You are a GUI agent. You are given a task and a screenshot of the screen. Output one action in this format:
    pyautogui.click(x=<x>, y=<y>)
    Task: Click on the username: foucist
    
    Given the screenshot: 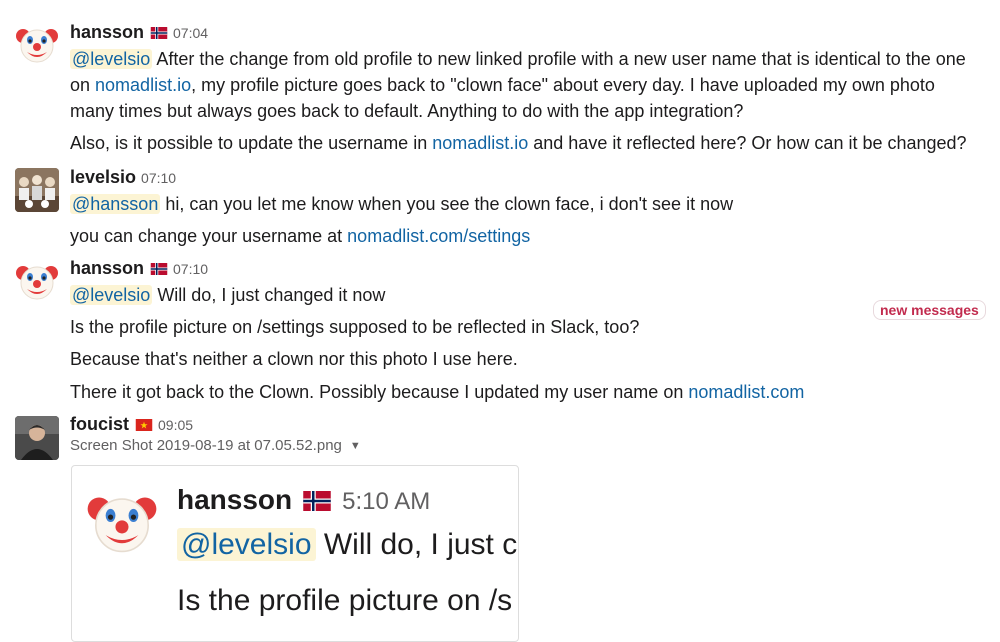 What is the action you would take?
    pyautogui.click(x=99, y=424)
    